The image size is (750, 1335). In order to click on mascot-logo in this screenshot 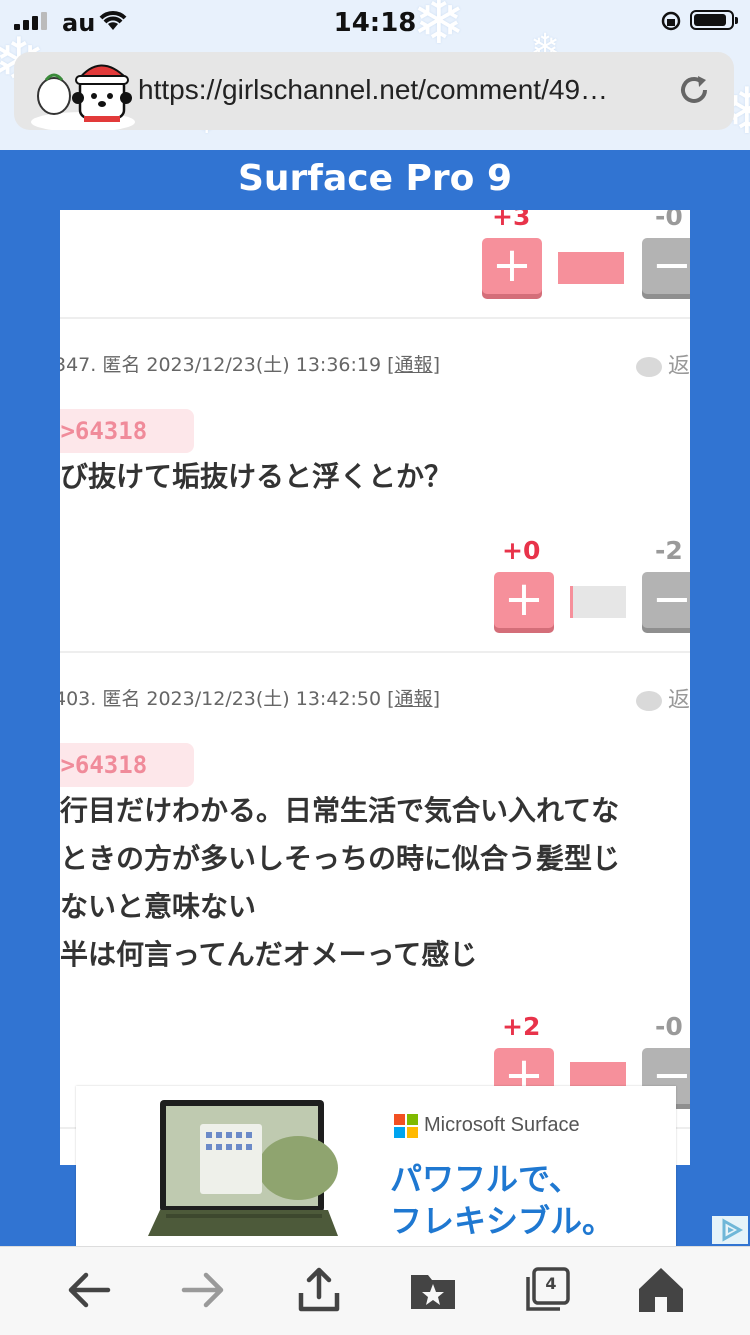, I will do `click(83, 97)`.